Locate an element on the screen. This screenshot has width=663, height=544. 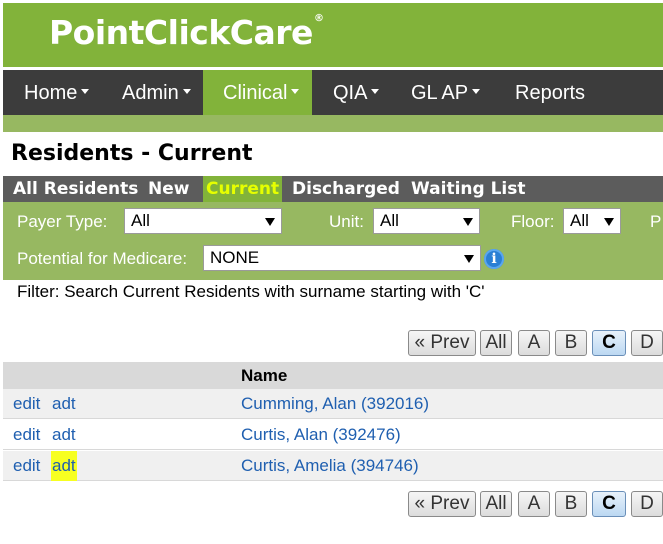
table-row: edit adt Curtis, Amelia (394746) is located at coordinates (333, 466).